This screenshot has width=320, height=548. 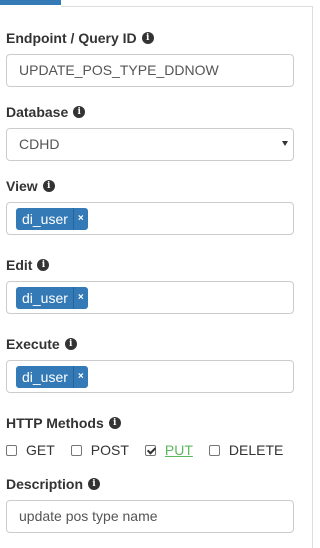 I want to click on endpoint-label: Endpoint / Query ID i, so click(x=80, y=38).